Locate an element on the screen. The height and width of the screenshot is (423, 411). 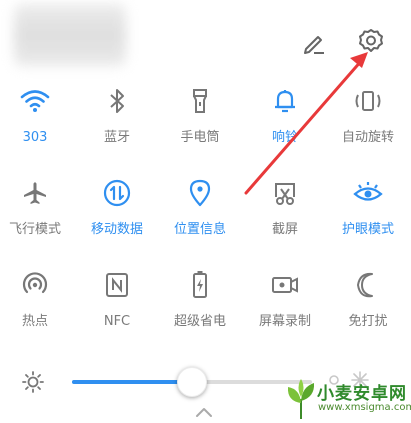
auto-rotate-icon is located at coordinates (368, 101).